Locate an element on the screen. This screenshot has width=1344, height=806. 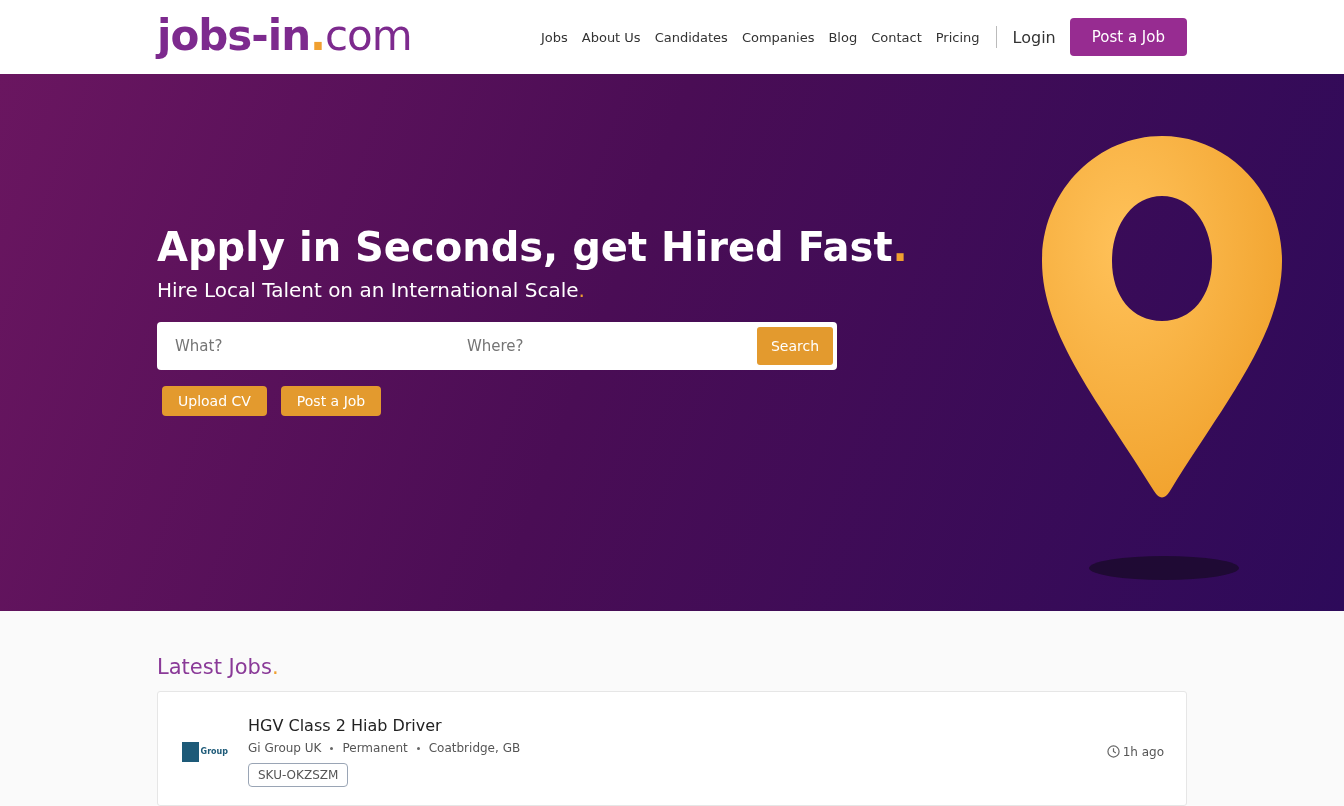
company-logo: Group is located at coordinates (205, 751).